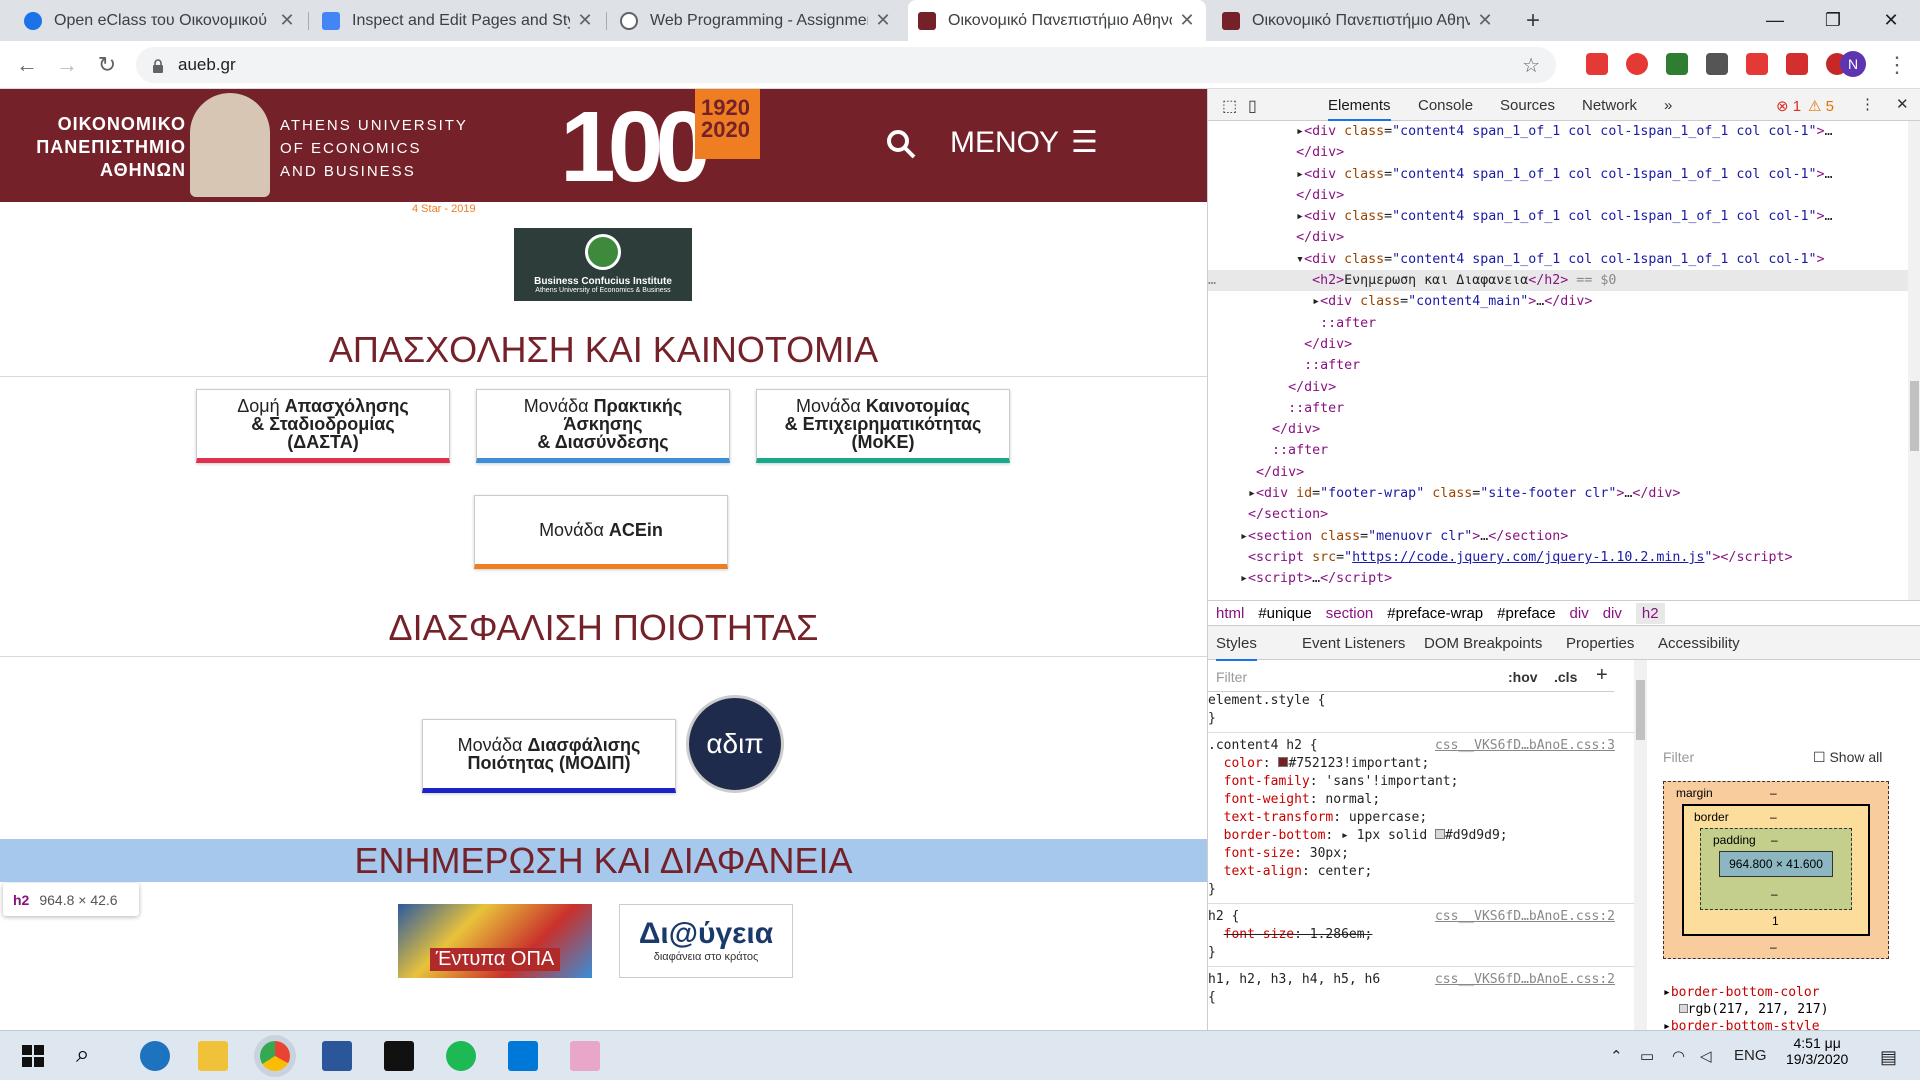 The width and height of the screenshot is (1920, 1080). I want to click on windows-start-icon, so click(33, 1056).